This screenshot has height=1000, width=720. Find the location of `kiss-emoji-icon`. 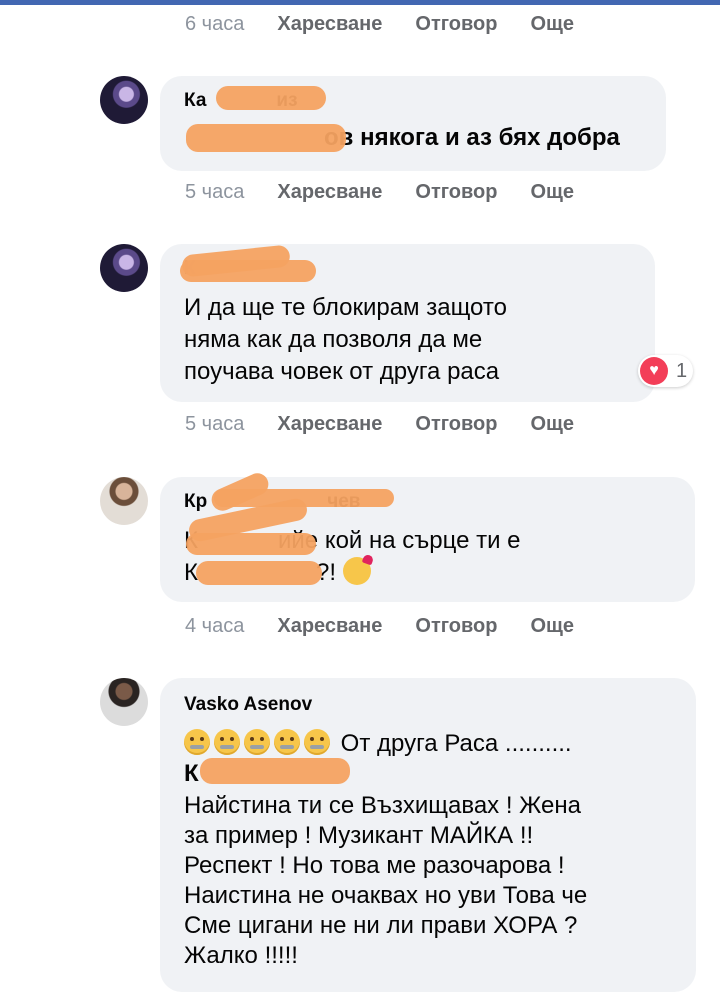

kiss-emoji-icon is located at coordinates (356, 571).